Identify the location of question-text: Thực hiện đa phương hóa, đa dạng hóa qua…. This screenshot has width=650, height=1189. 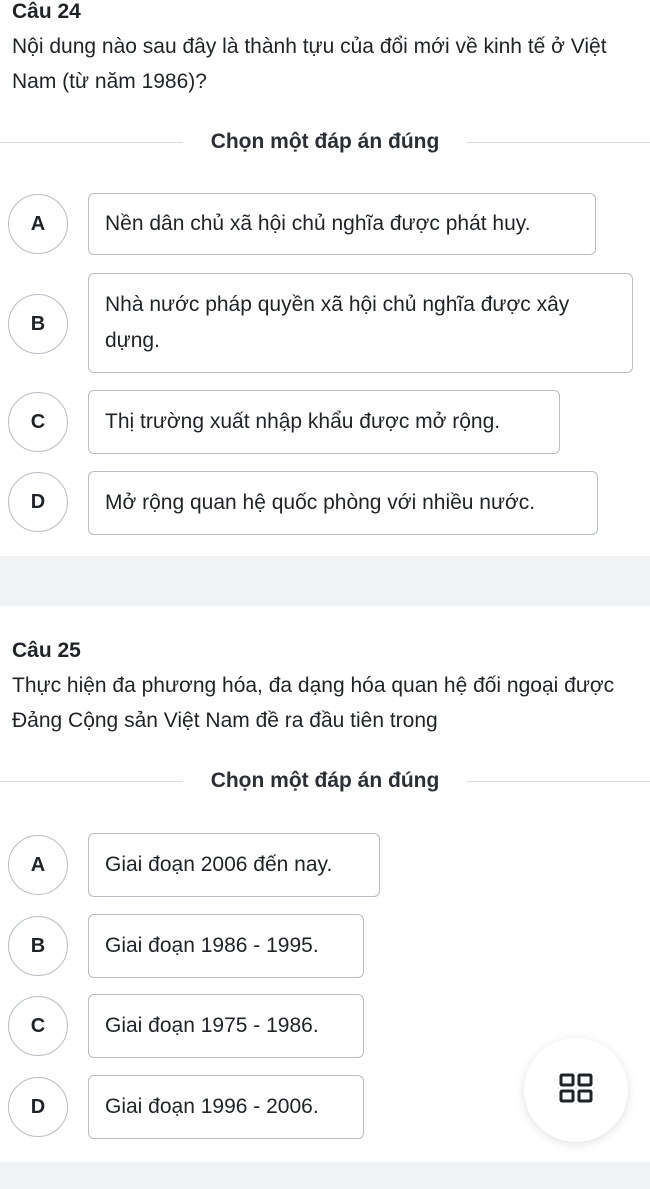
(313, 703).